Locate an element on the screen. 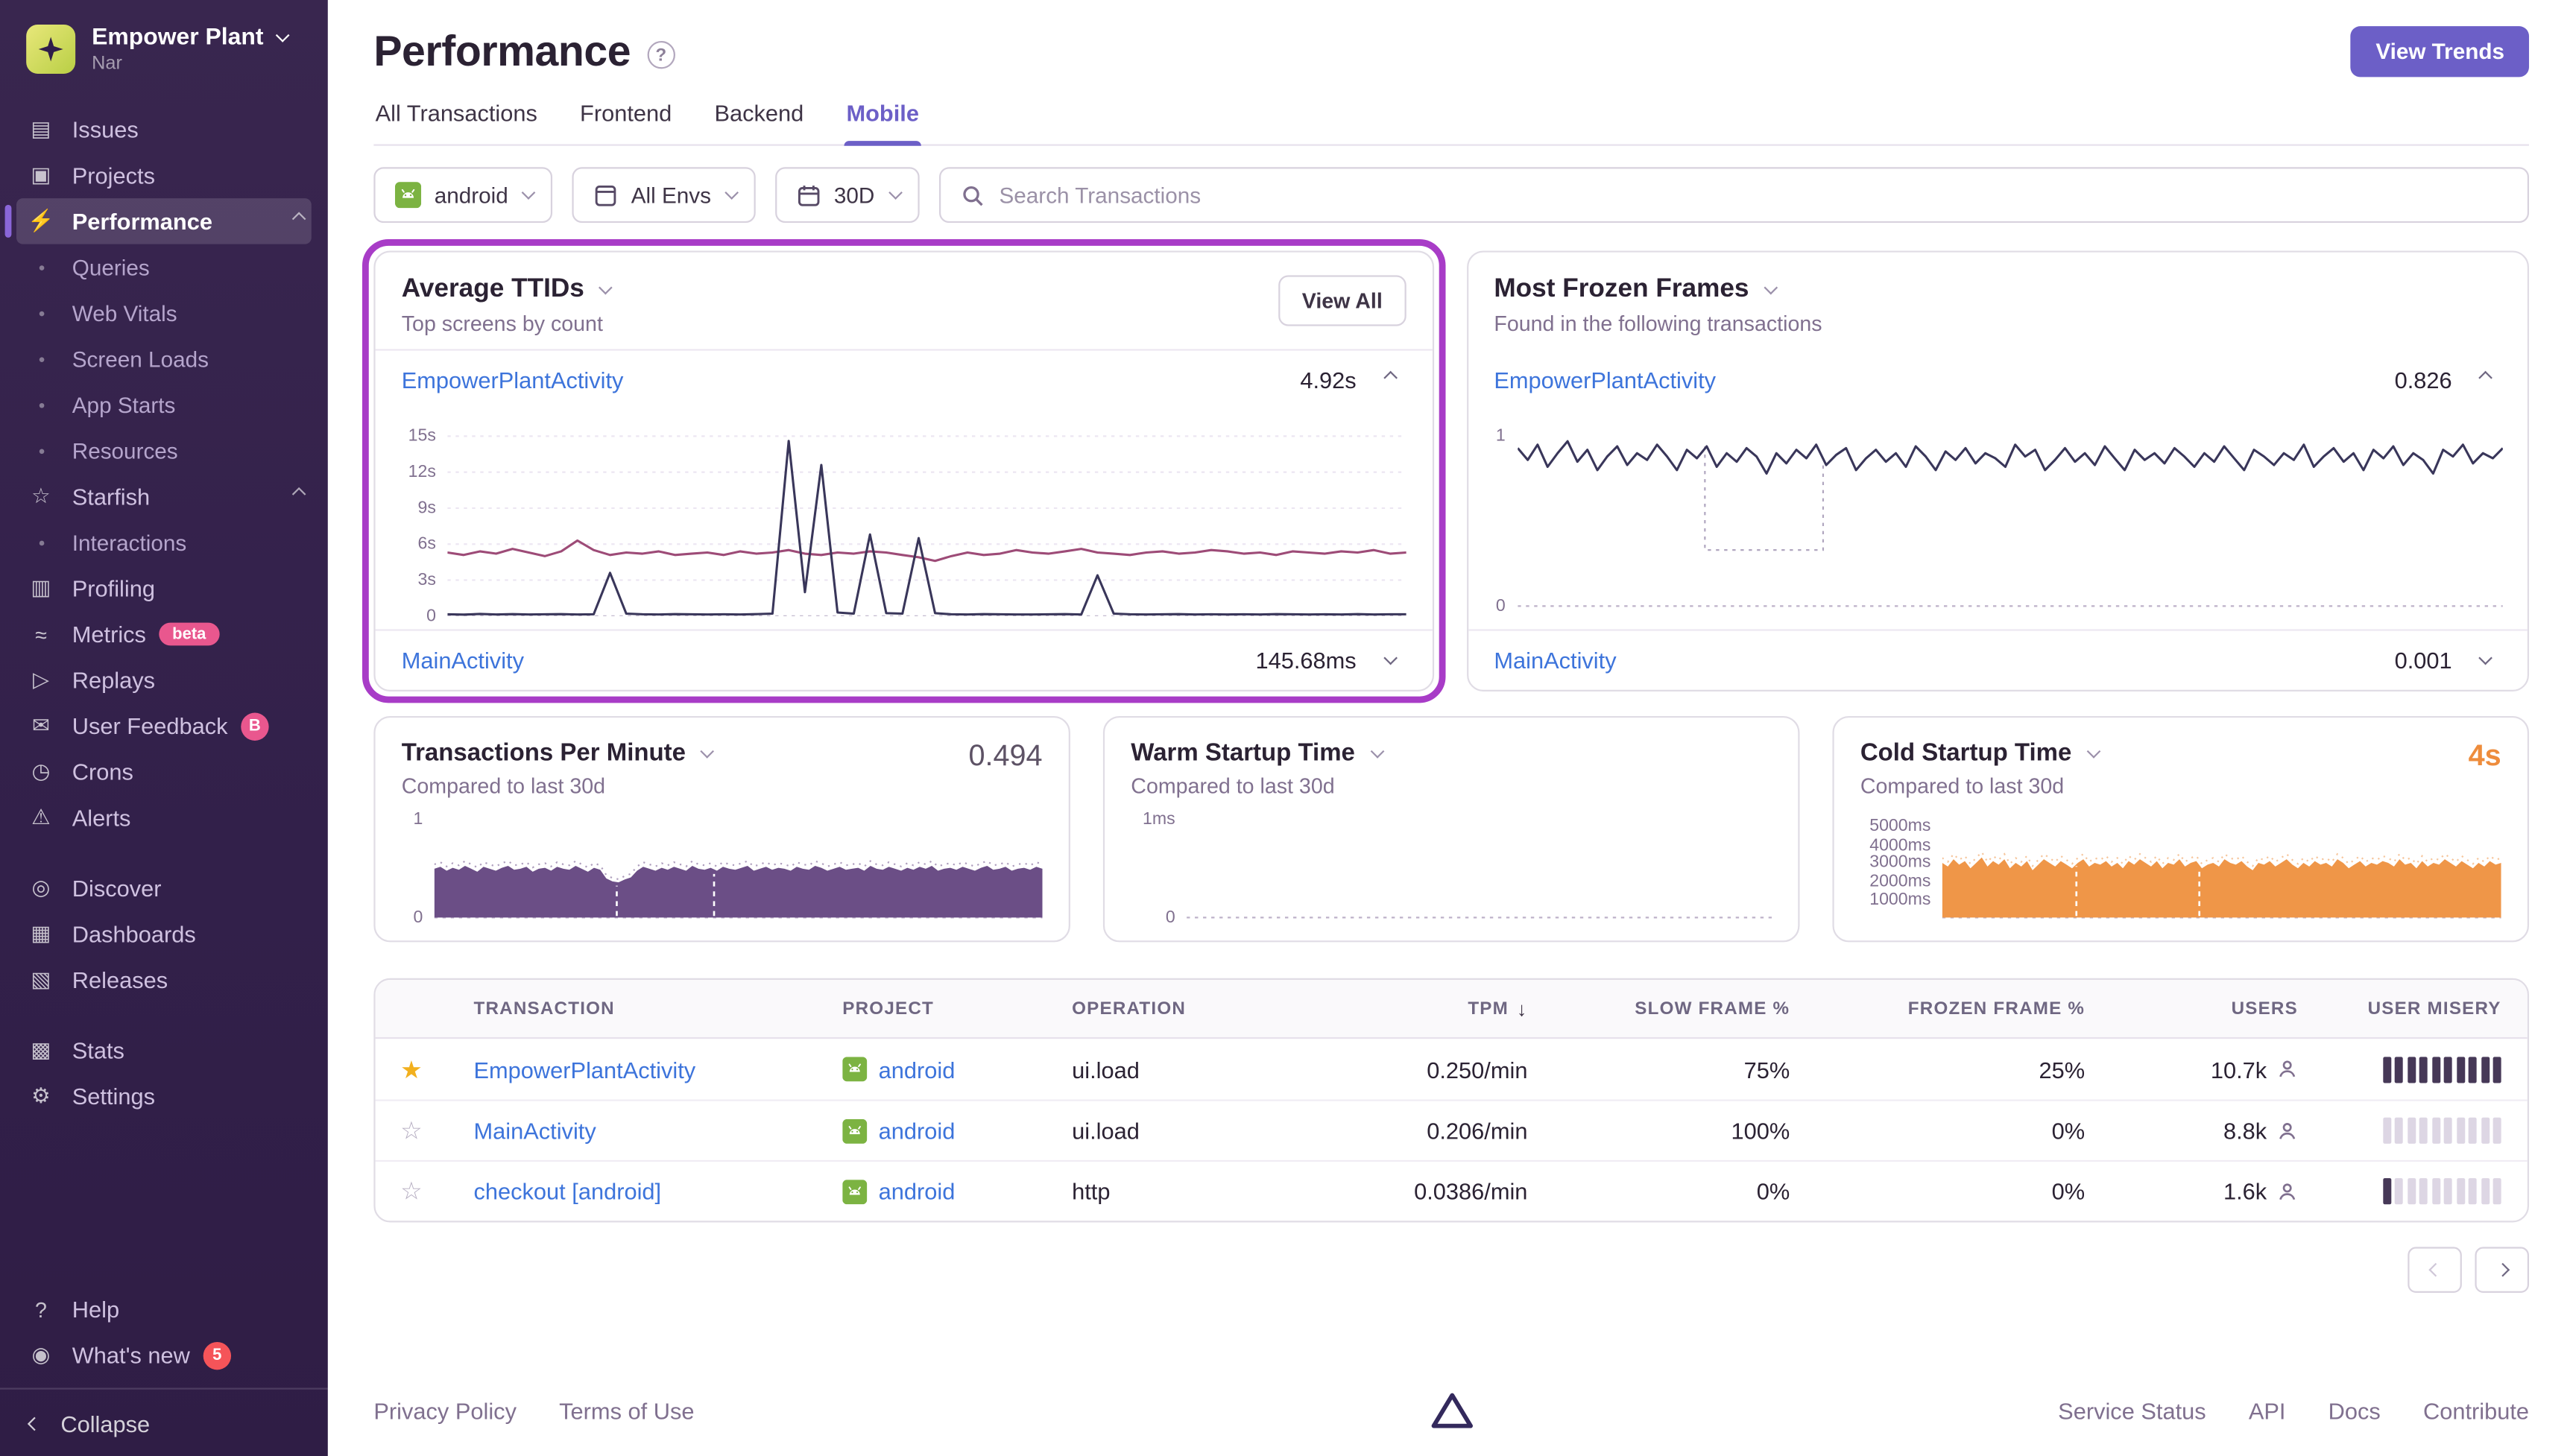 This screenshot has width=2570, height=1456. sidebar-item-app-starts: App Starts is located at coordinates (164, 405).